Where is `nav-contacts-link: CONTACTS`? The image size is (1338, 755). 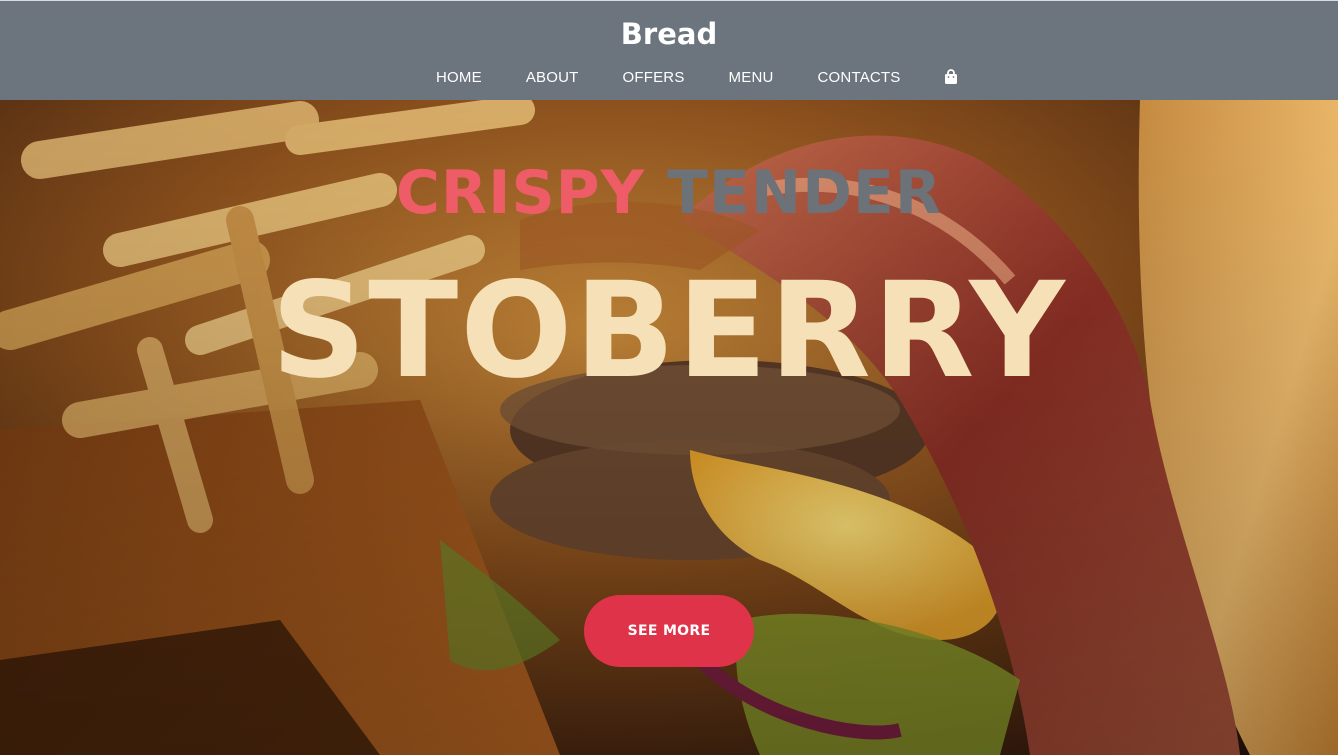
nav-contacts-link: CONTACTS is located at coordinates (859, 77).